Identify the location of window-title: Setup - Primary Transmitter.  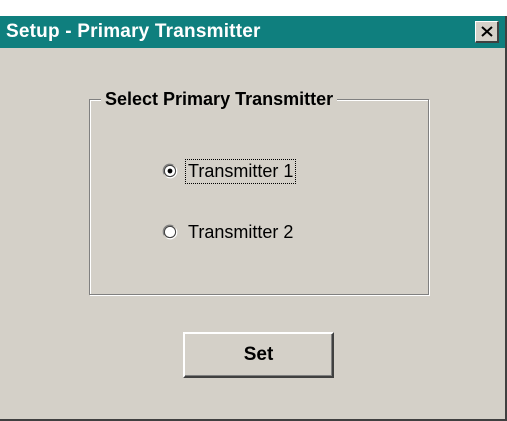
(133, 31).